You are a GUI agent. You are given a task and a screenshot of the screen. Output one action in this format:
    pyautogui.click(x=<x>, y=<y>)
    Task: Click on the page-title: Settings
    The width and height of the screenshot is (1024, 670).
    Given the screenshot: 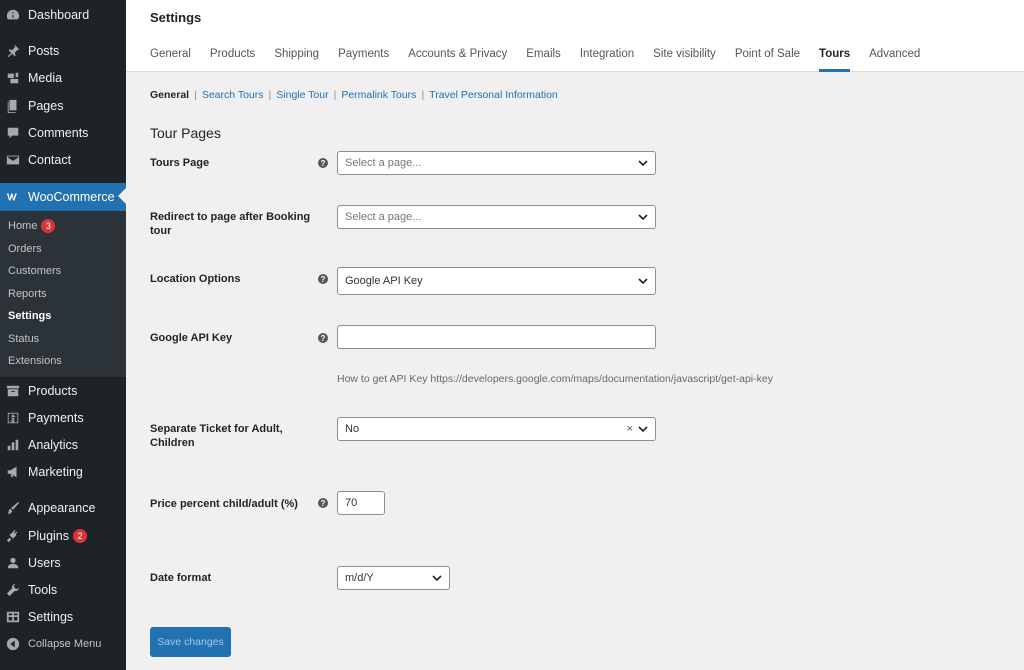 What is the action you would take?
    pyautogui.click(x=176, y=17)
    